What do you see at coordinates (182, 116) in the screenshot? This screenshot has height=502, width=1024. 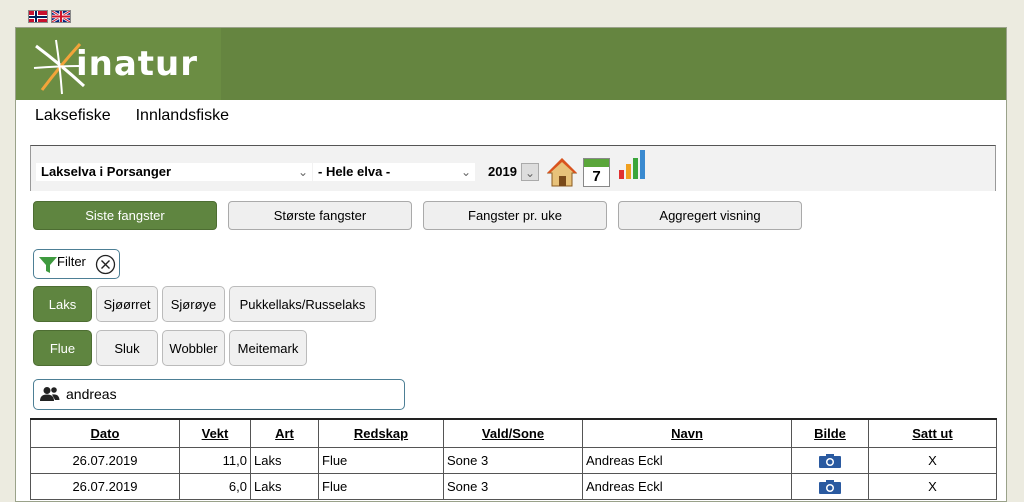 I see `nav-item-innlandsfiske: Innlandsfiske` at bounding box center [182, 116].